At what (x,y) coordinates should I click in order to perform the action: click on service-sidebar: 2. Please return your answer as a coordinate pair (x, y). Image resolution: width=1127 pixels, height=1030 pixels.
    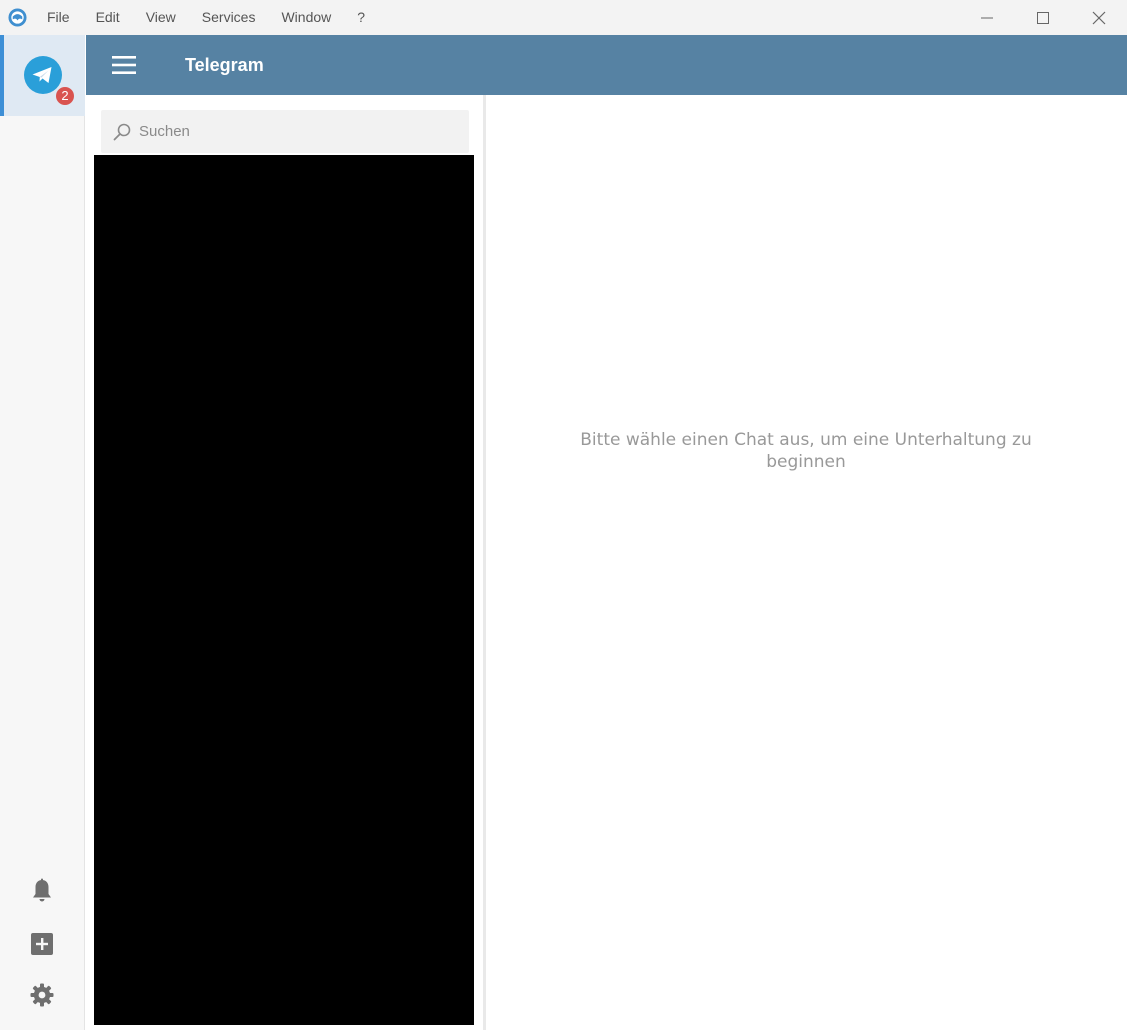
    Looking at the image, I should click on (42, 532).